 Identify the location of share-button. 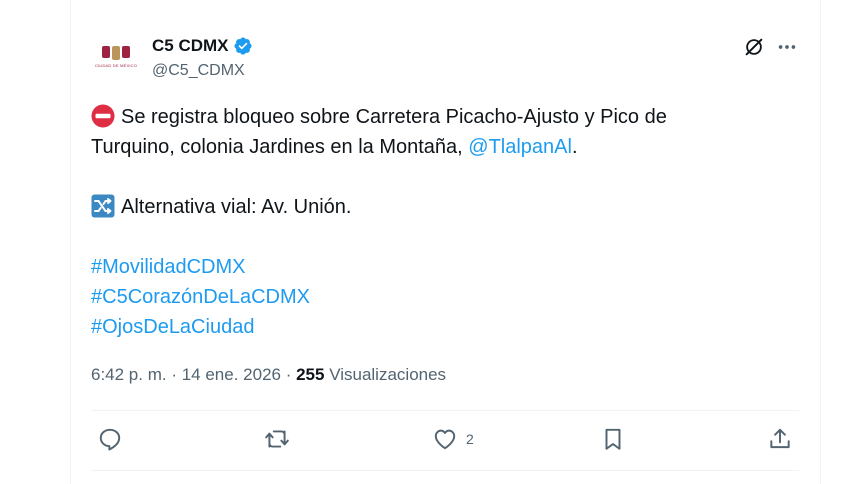
(780, 439).